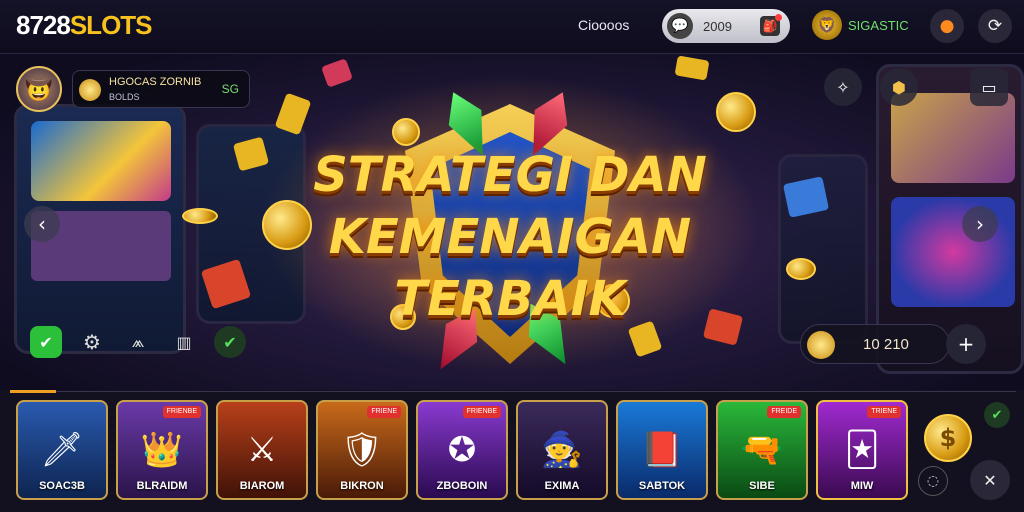  I want to click on game-tile: 🧙 EXIMA, so click(562, 450).